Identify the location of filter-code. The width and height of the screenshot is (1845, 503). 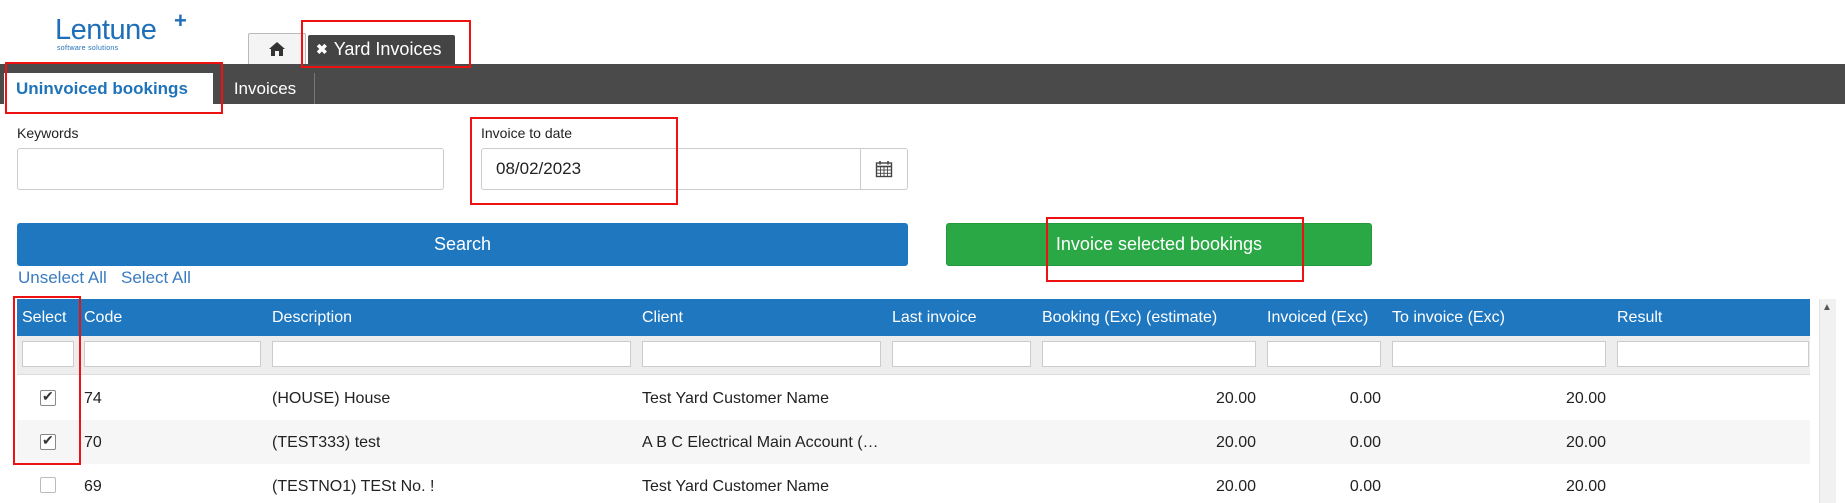
(172, 354).